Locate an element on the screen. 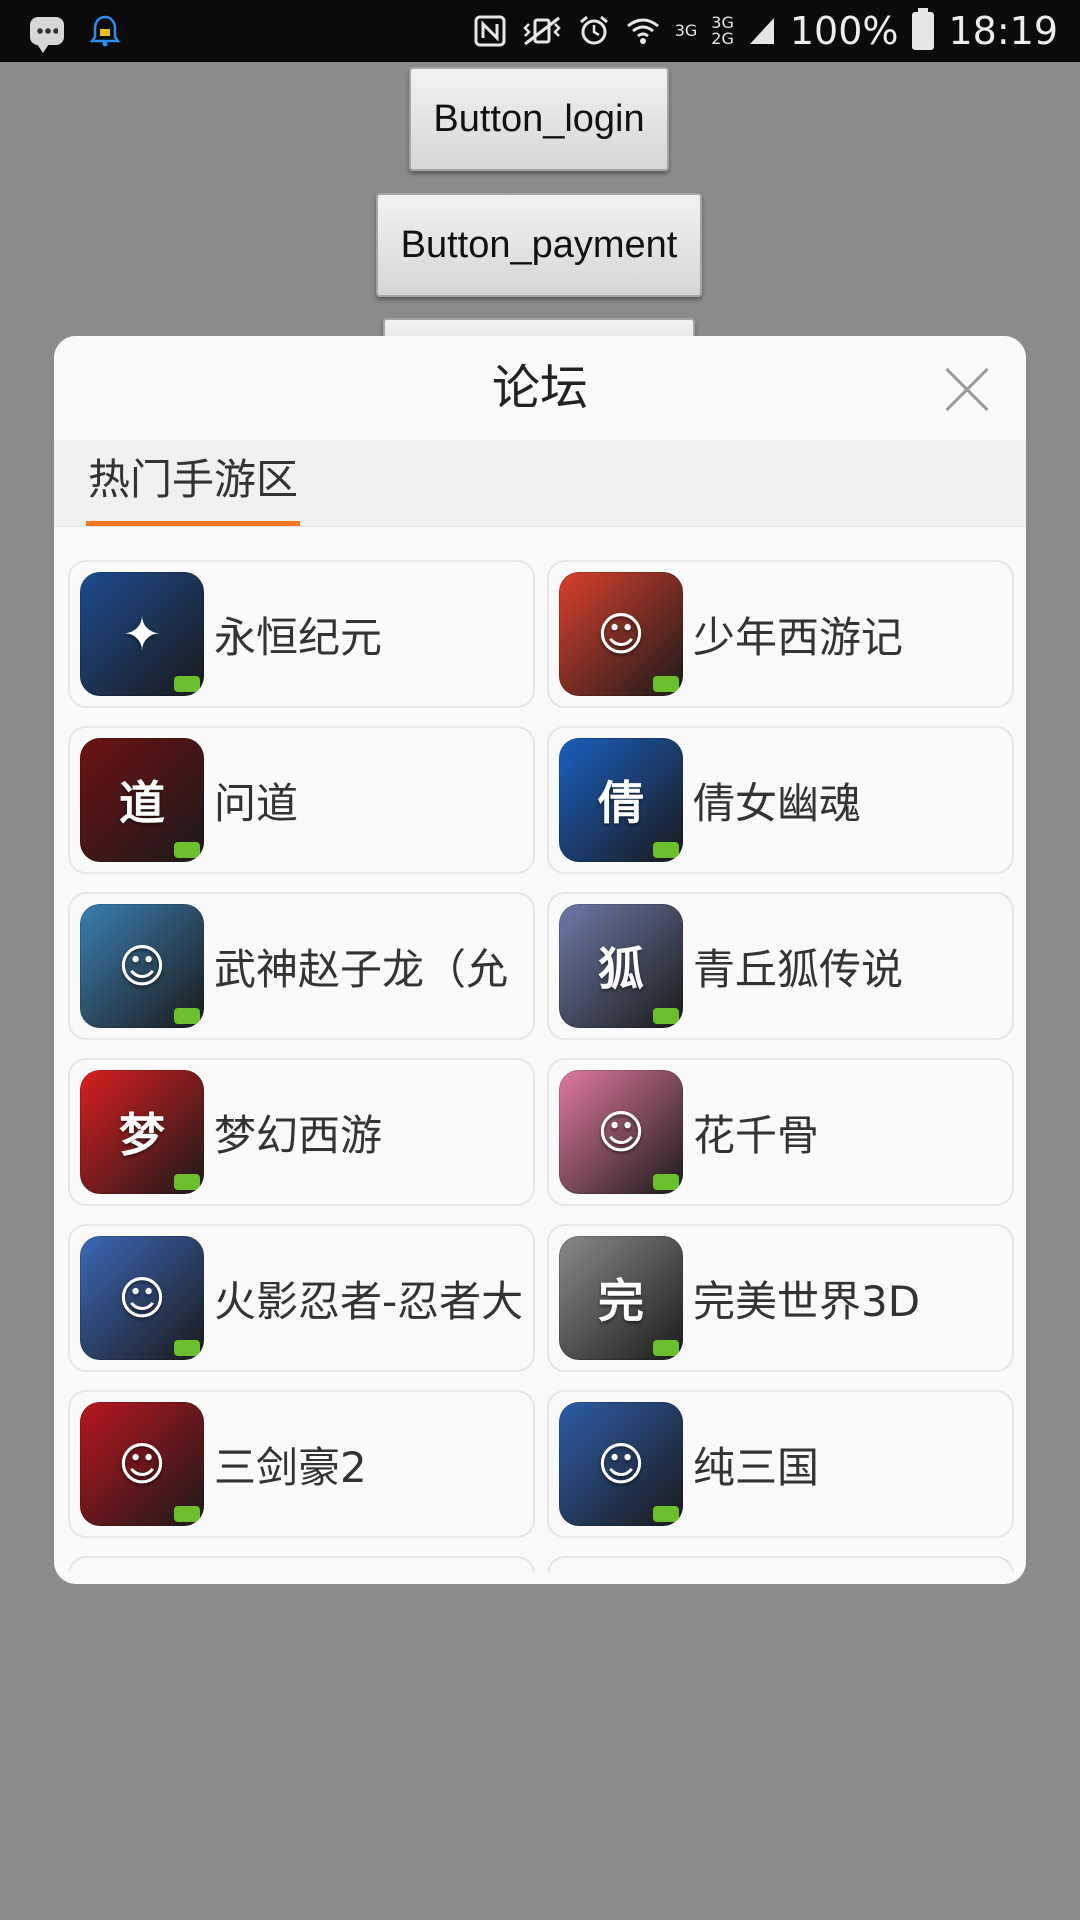 The height and width of the screenshot is (1920, 1080). game-icon-glyph: 道 is located at coordinates (142, 803).